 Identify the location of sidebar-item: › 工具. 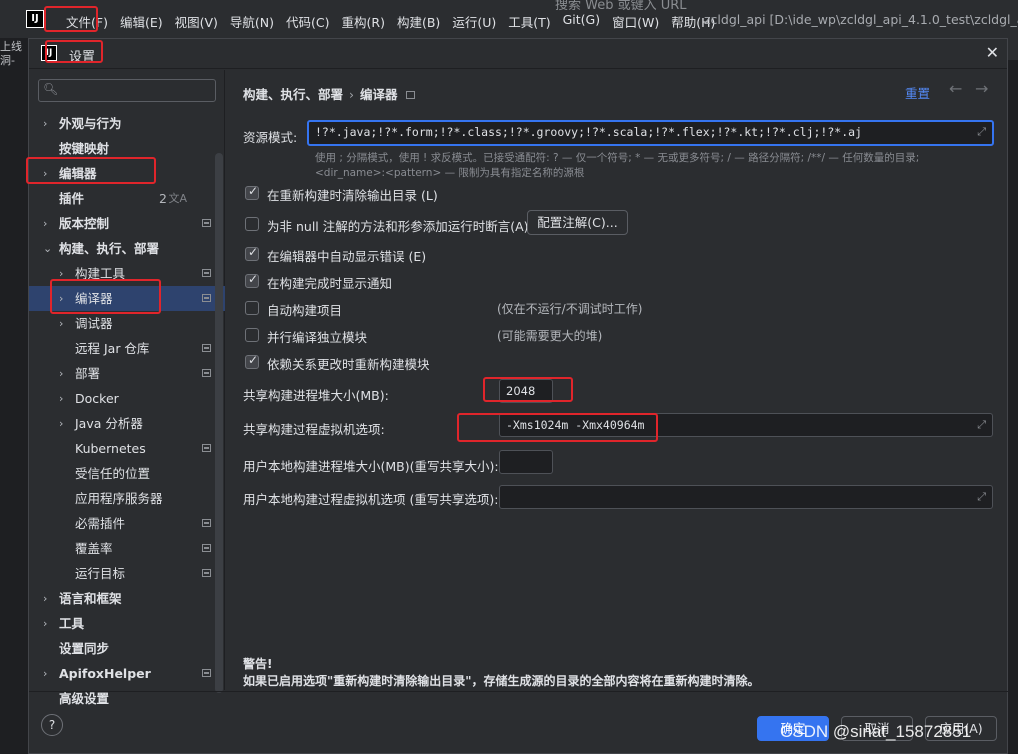
(127, 623).